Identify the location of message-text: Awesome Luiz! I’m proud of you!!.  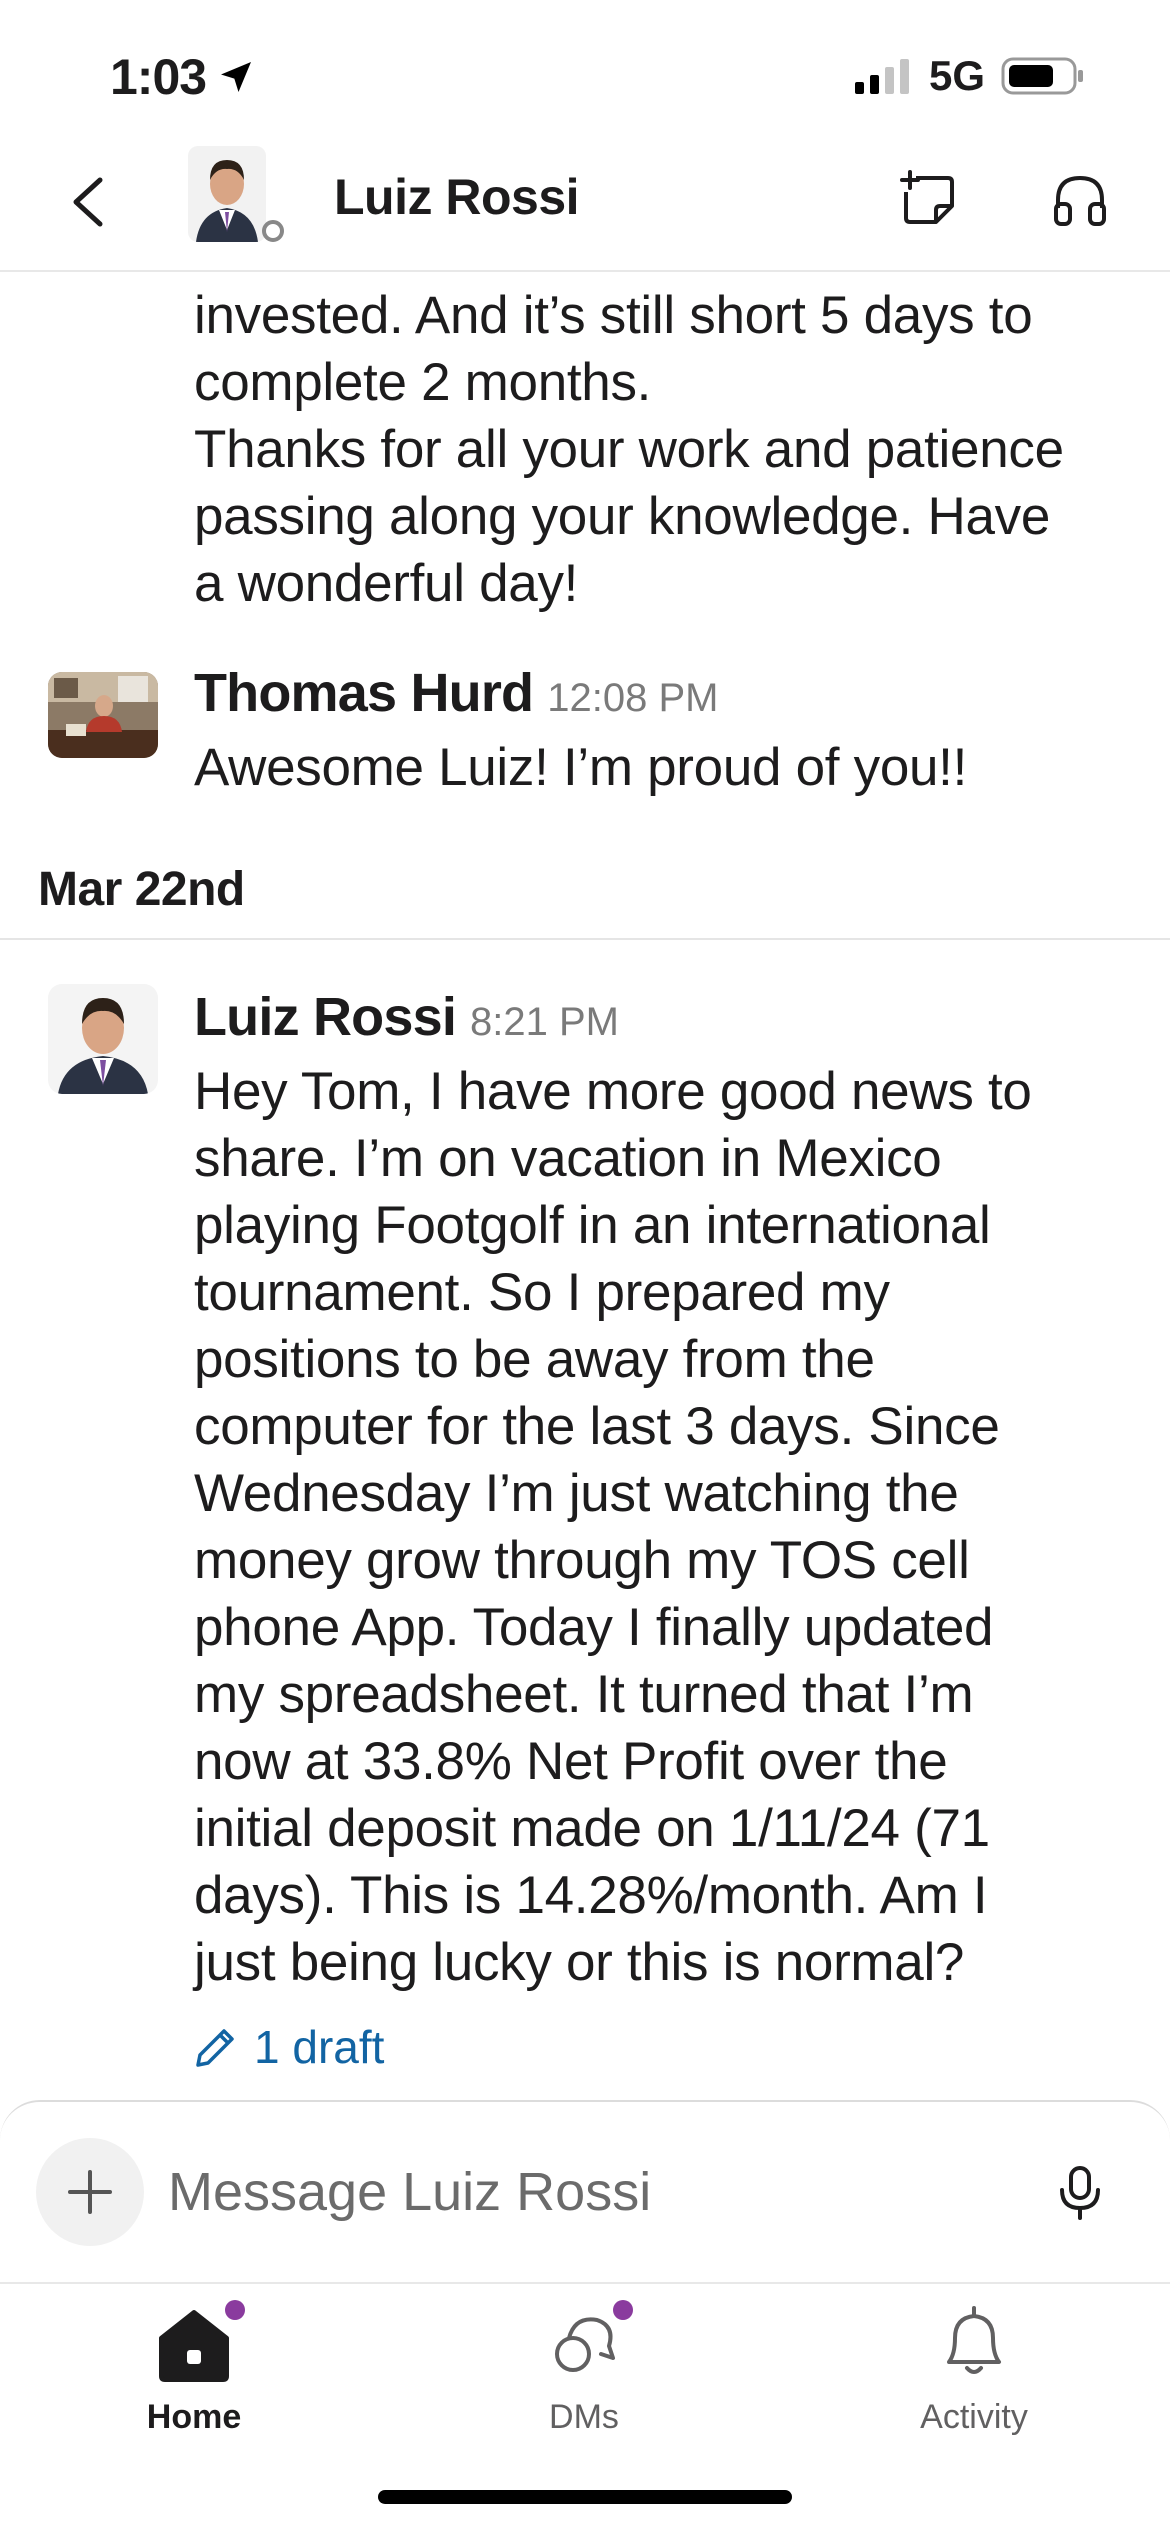
(581, 767).